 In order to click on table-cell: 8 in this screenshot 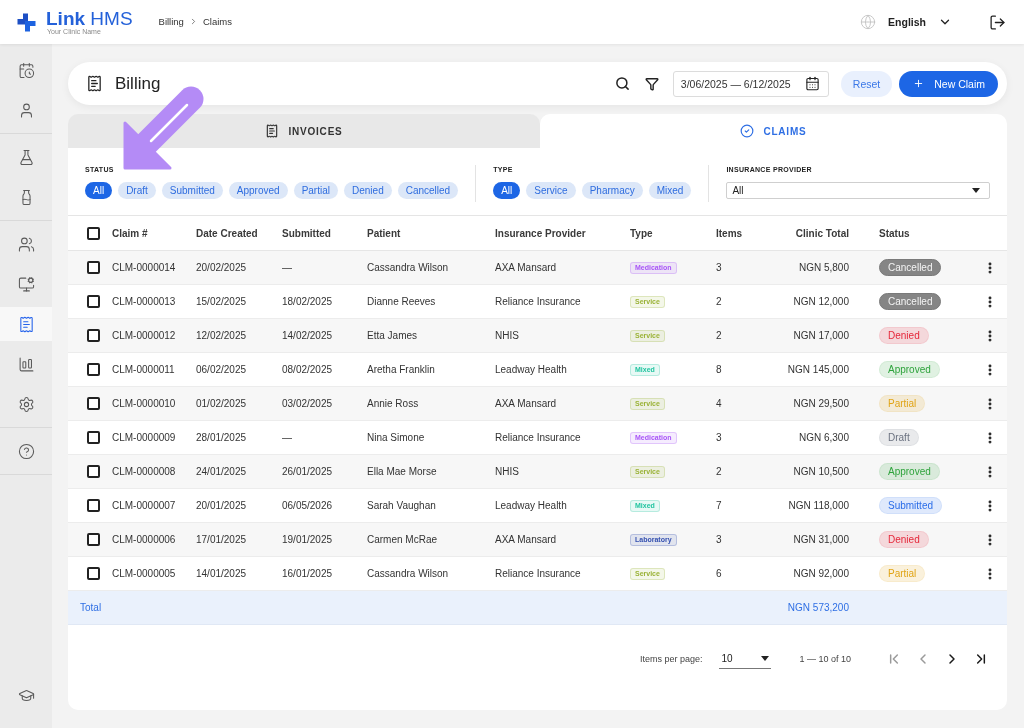, I will do `click(719, 369)`.